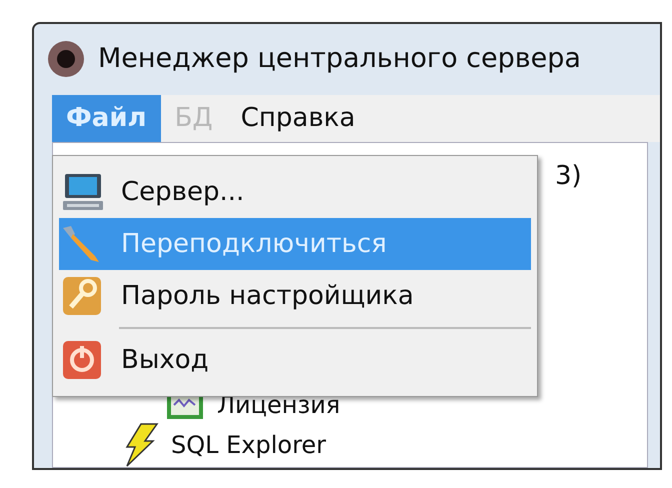 The width and height of the screenshot is (672, 488). Describe the element at coordinates (248, 445) in the screenshot. I see `tree-item-label: SQL Explorer` at that location.